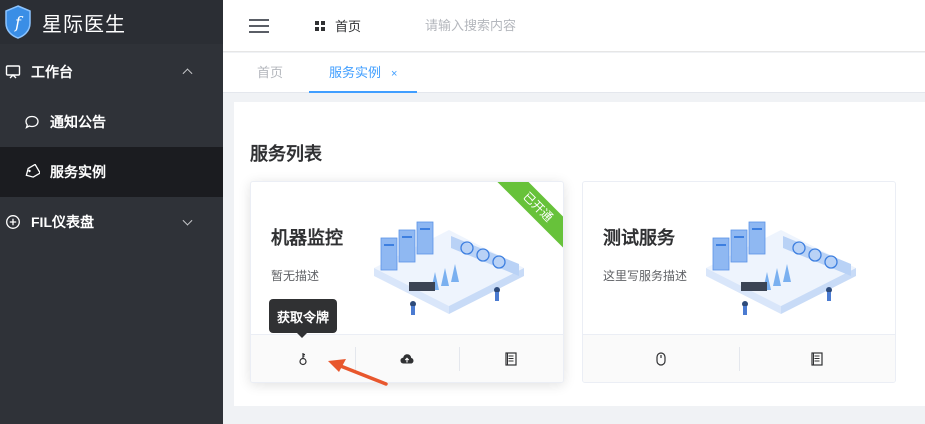 This screenshot has height=424, width=925. What do you see at coordinates (286, 154) in the screenshot?
I see `section-title: 服务列表` at bounding box center [286, 154].